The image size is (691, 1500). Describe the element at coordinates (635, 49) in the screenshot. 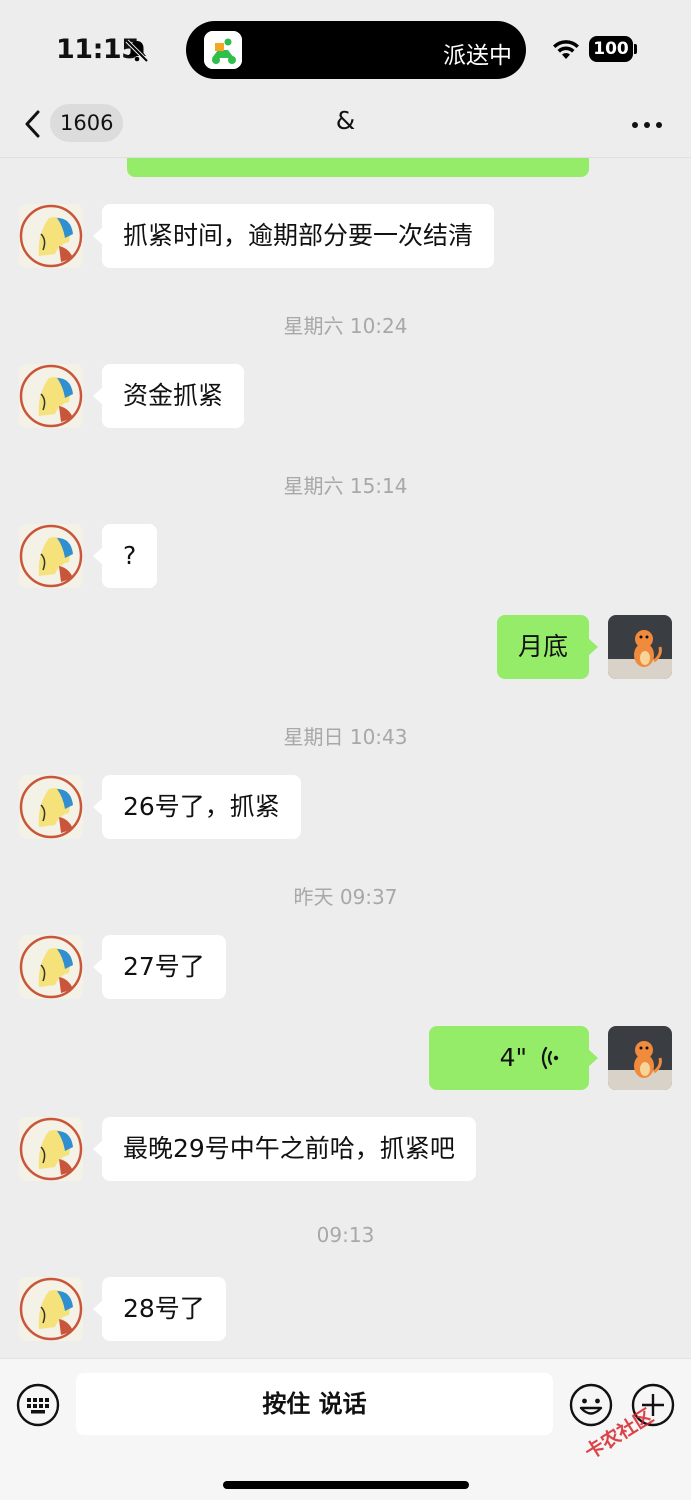

I see `battery-tip` at that location.